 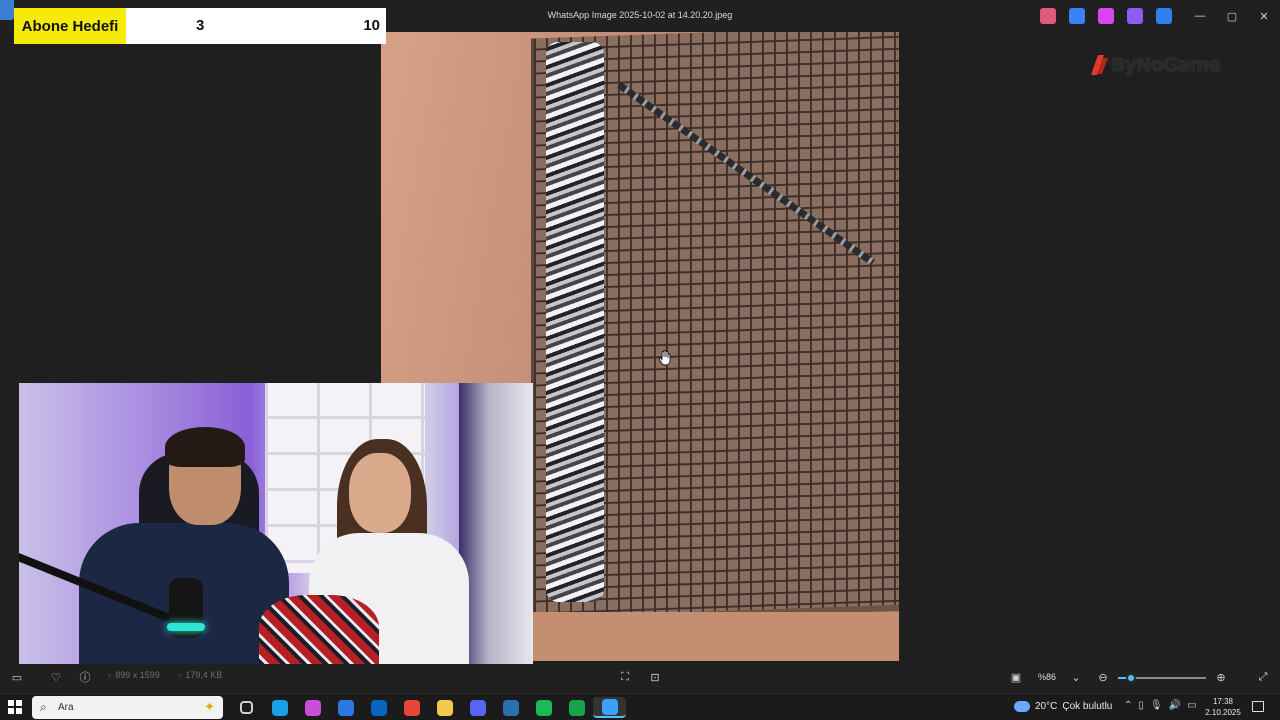 I want to click on goal-label: Abone Hedefi, so click(x=70, y=26).